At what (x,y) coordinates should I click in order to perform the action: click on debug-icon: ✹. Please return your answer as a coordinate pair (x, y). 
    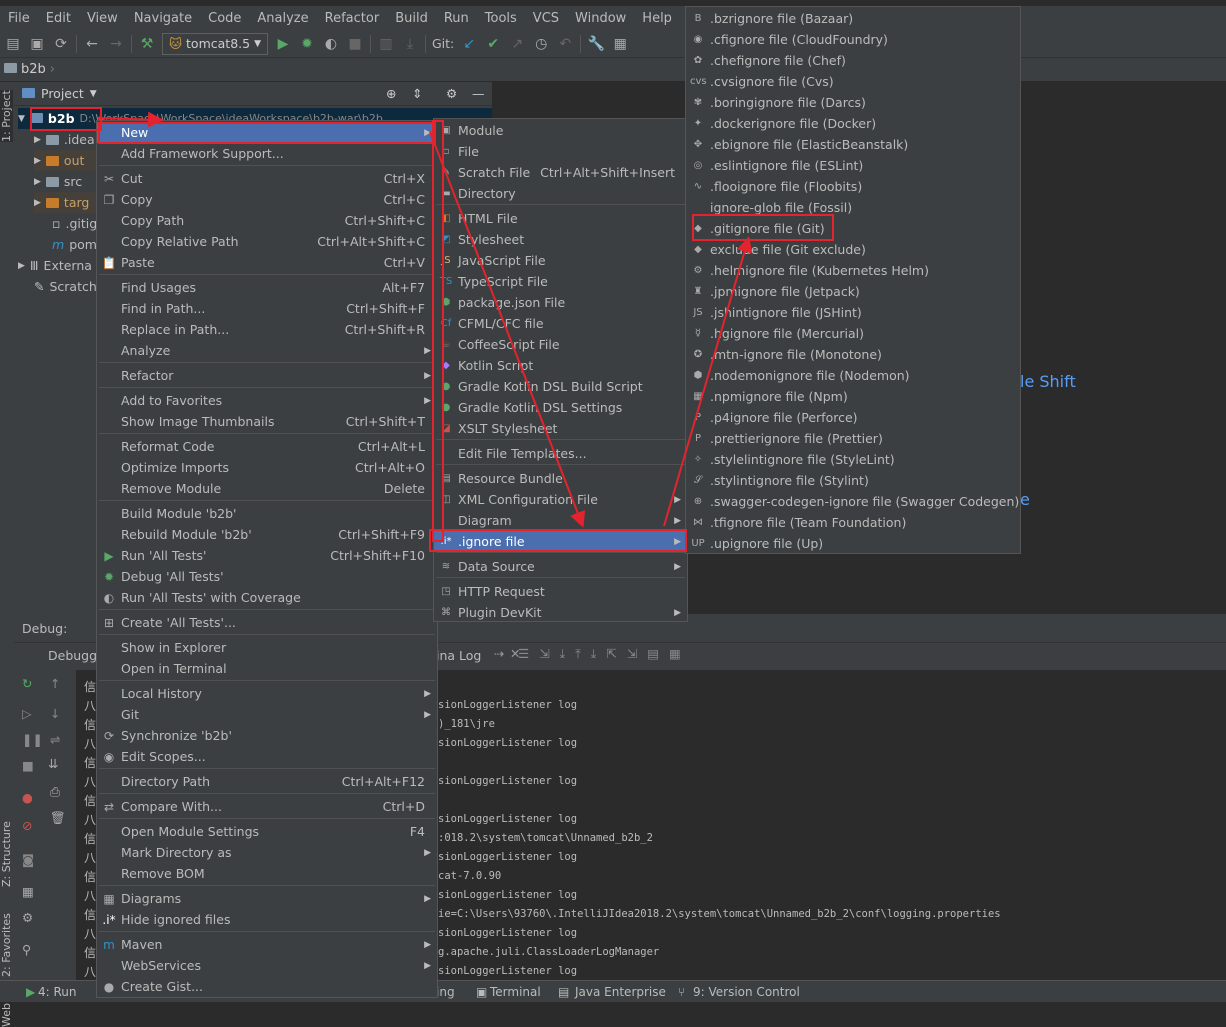
    Looking at the image, I should click on (307, 44).